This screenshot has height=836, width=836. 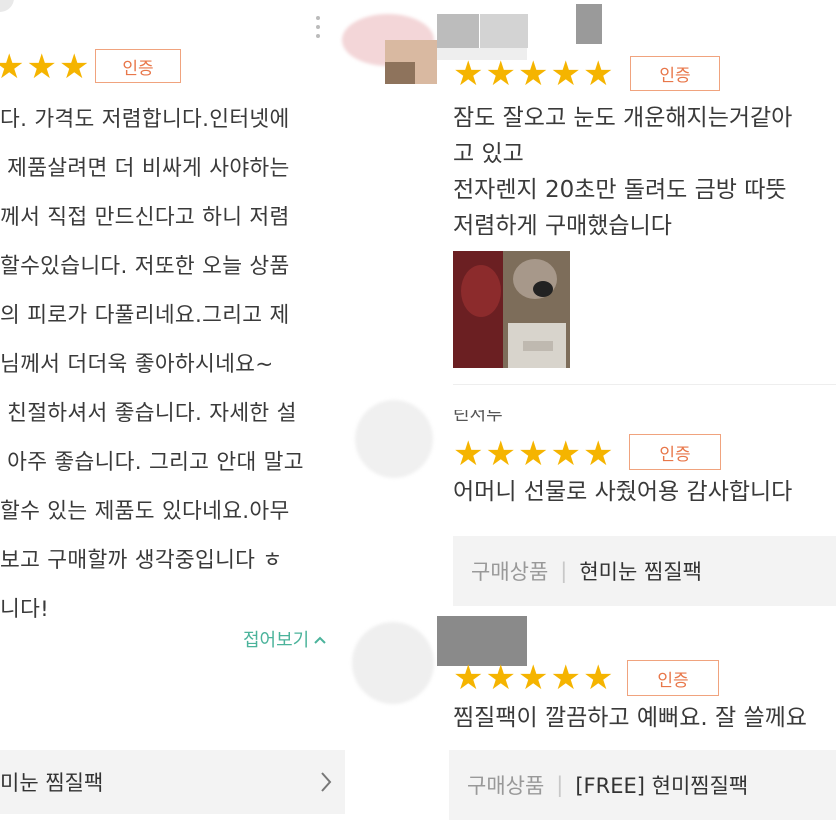 What do you see at coordinates (320, 639) in the screenshot?
I see `chevron-up-icon` at bounding box center [320, 639].